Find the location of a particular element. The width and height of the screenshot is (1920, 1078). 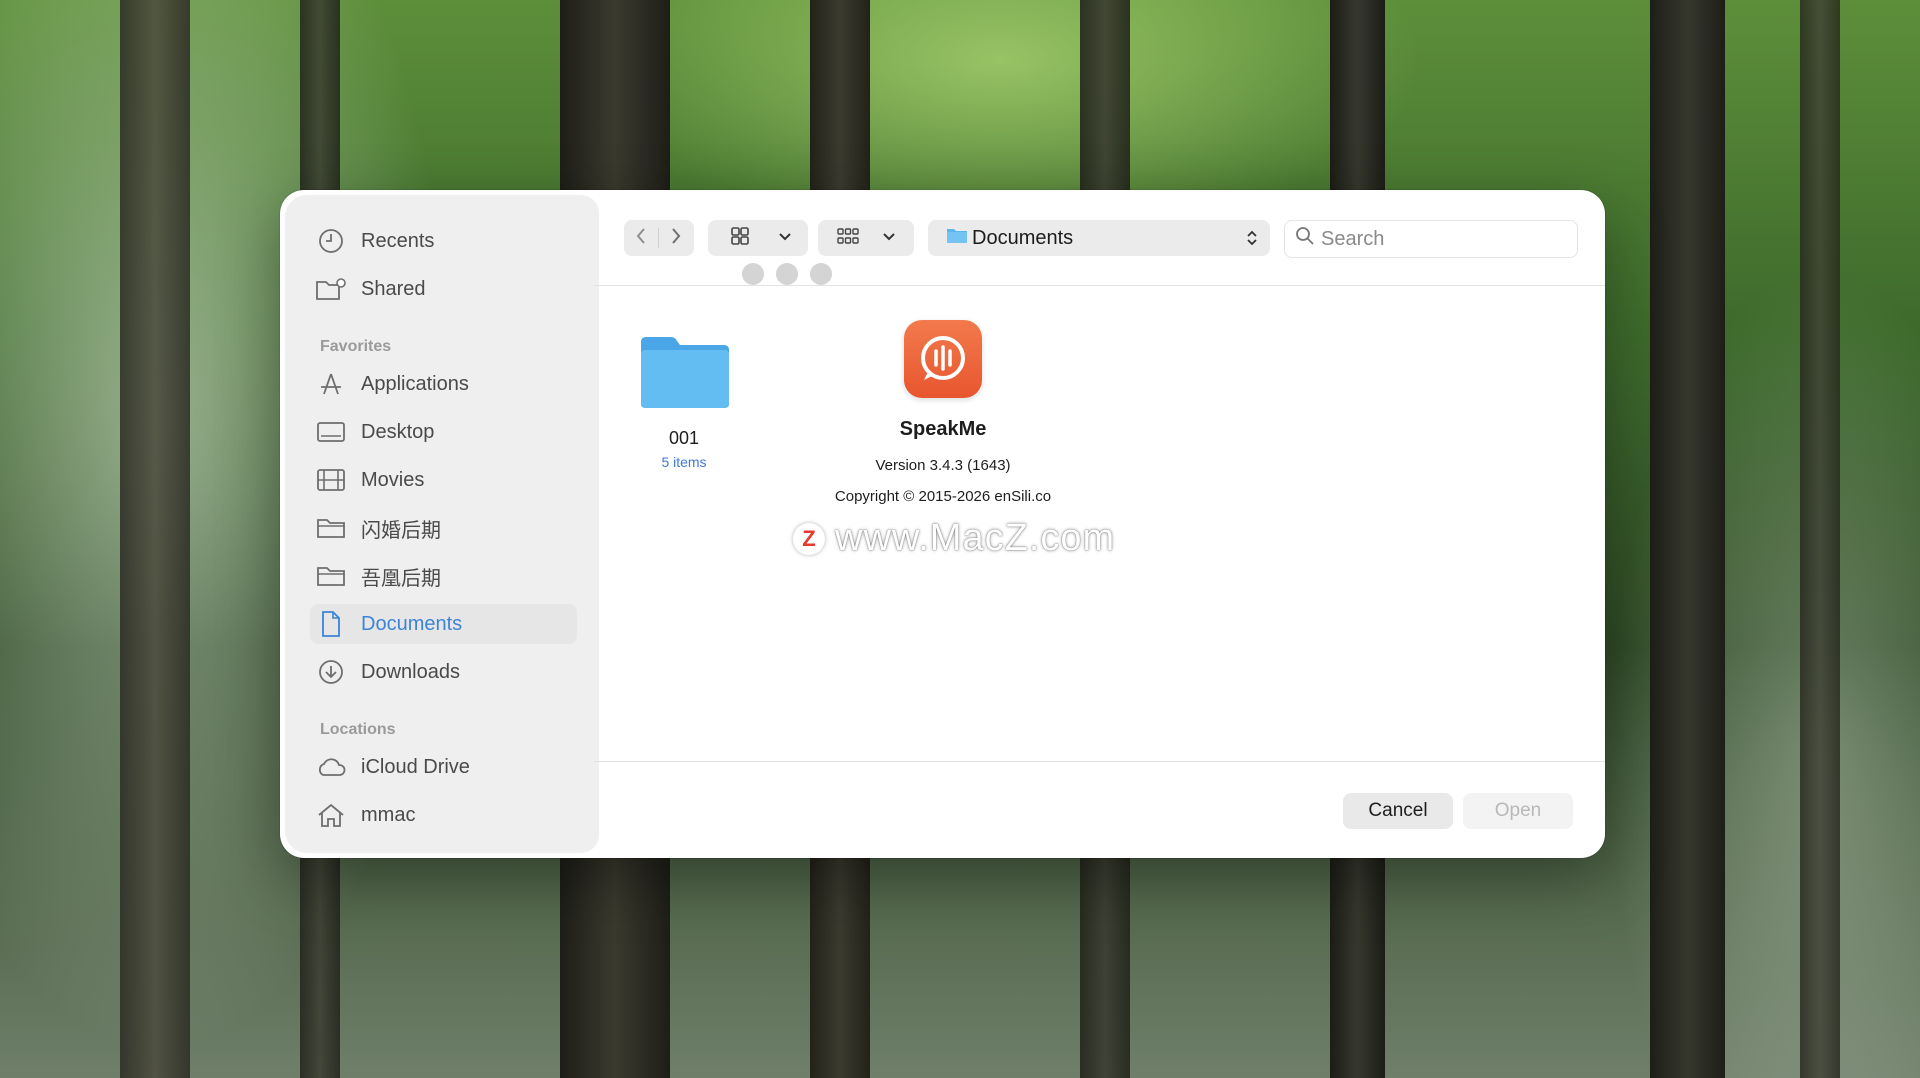

sidebar-item-label: Documents is located at coordinates (412, 623).